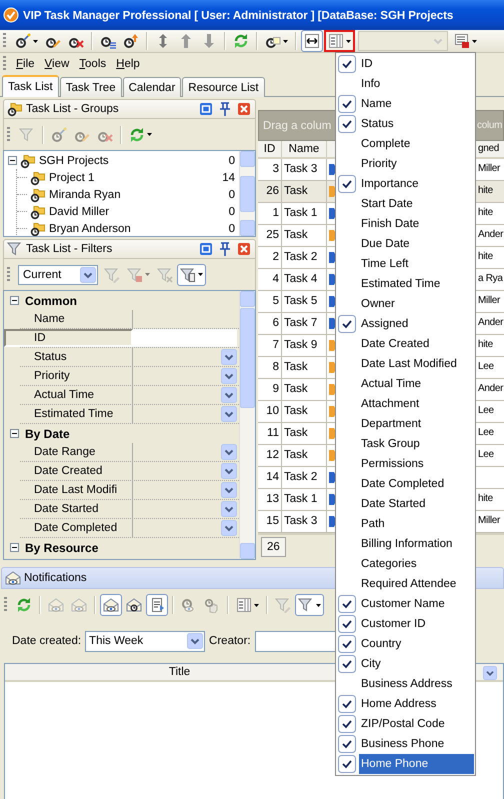  I want to click on column-header: gned, so click(490, 149).